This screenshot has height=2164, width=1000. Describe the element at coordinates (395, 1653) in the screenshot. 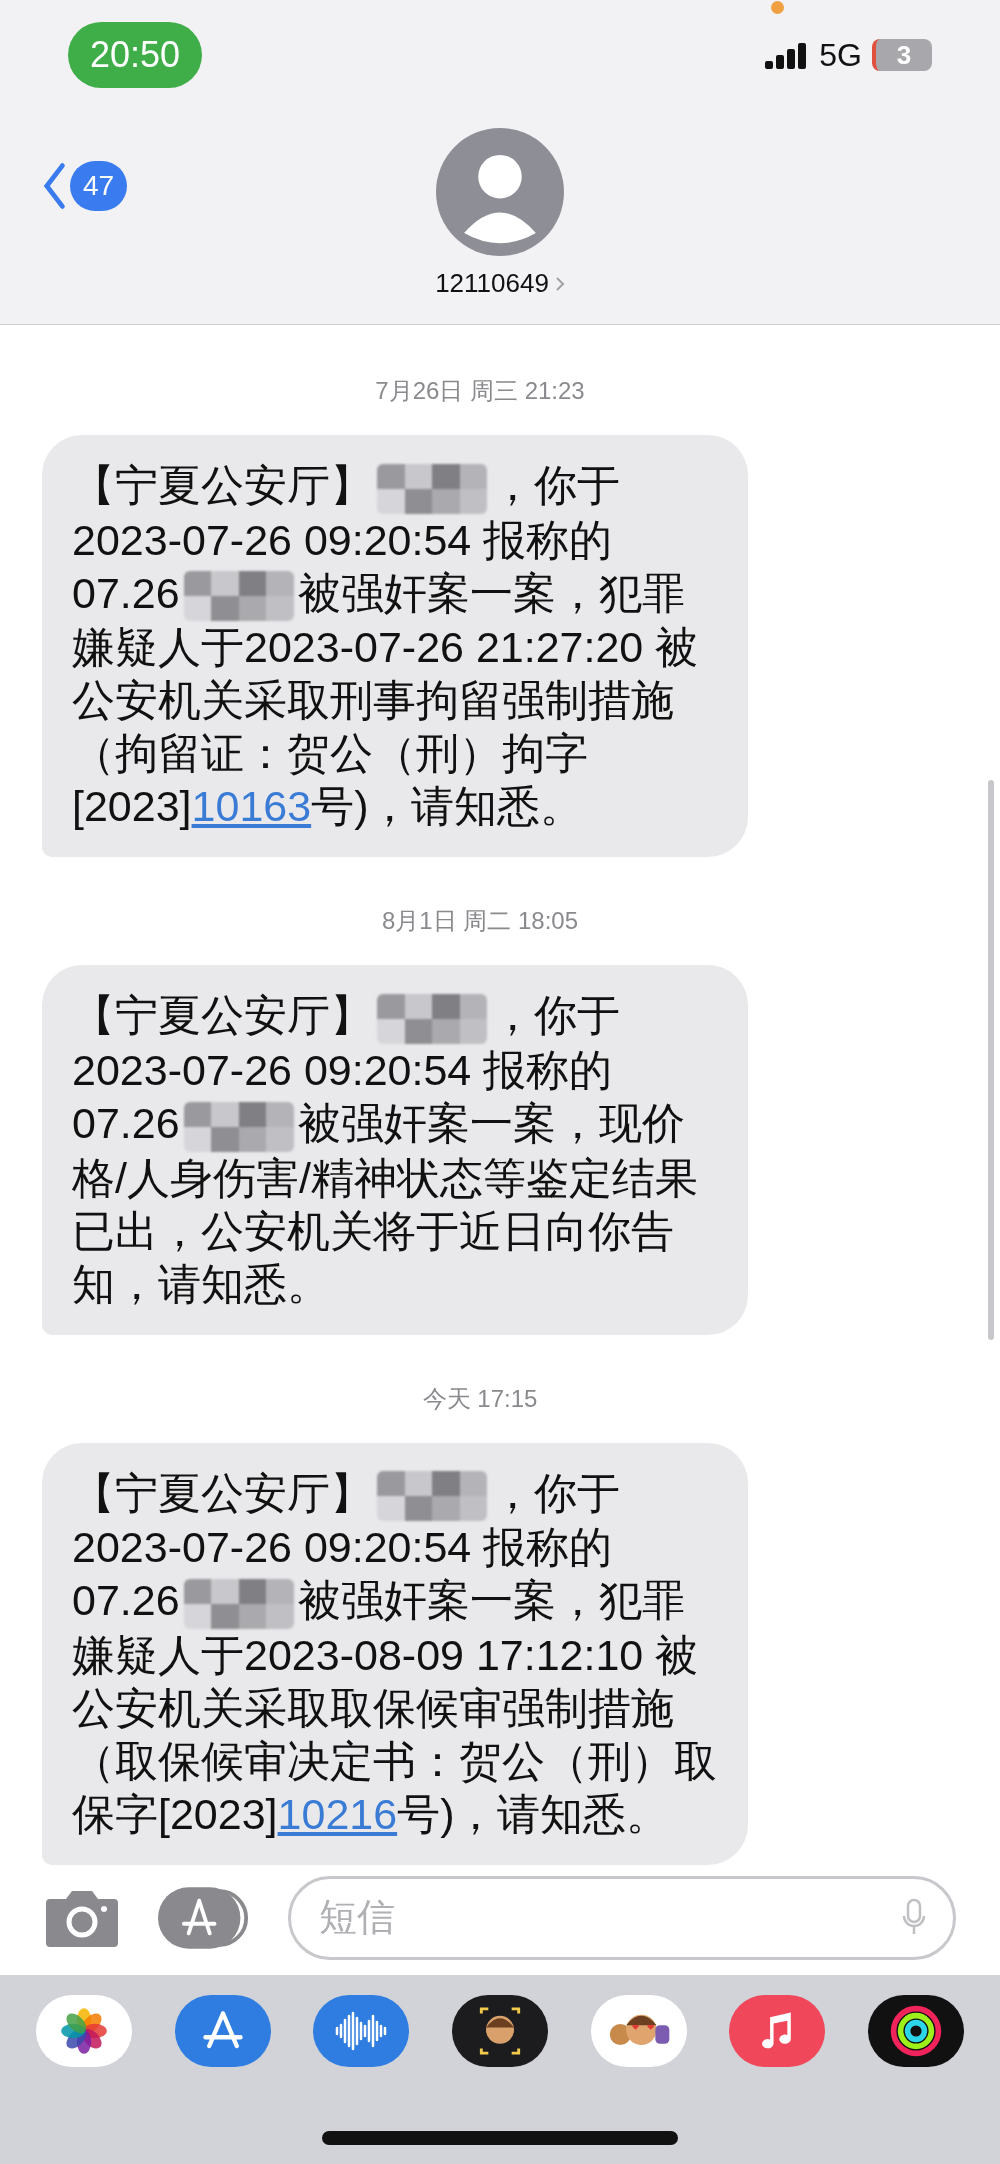

I see `message-text: 【宁夏公安厅】 ，你于2023-07-26 09:20:54 报称的07.26 被强奸案一案，犯罪嫌疑人于2023-08-09 17:12:10 被公安机关采取取保候审强制措施（取保候审决定书：贺公（刑）取保字[2023]10216号)，请知悉。` at that location.